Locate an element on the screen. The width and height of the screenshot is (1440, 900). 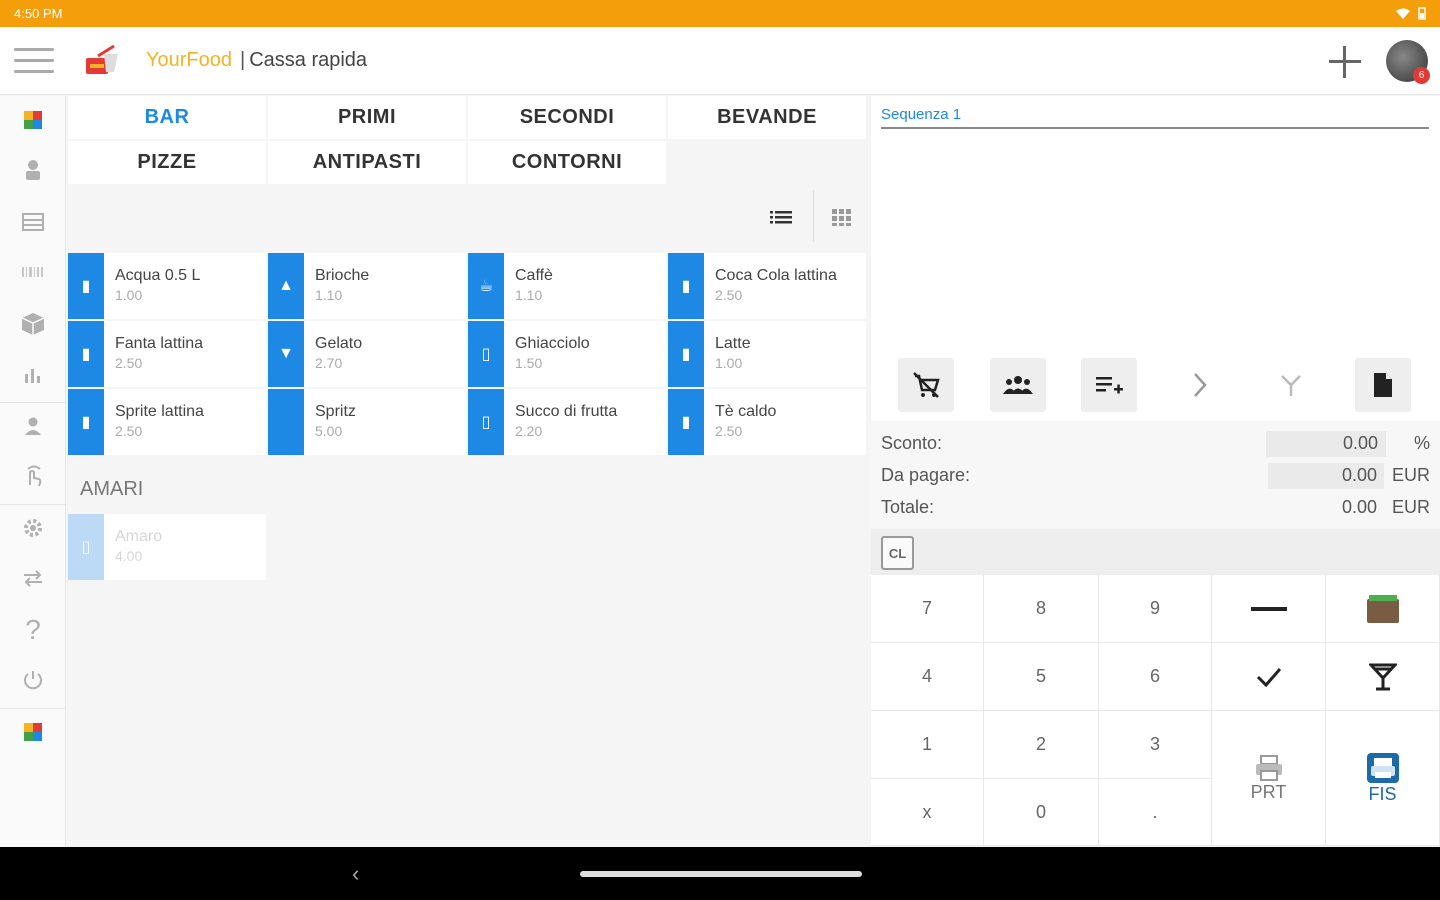
group-button is located at coordinates (1018, 385).